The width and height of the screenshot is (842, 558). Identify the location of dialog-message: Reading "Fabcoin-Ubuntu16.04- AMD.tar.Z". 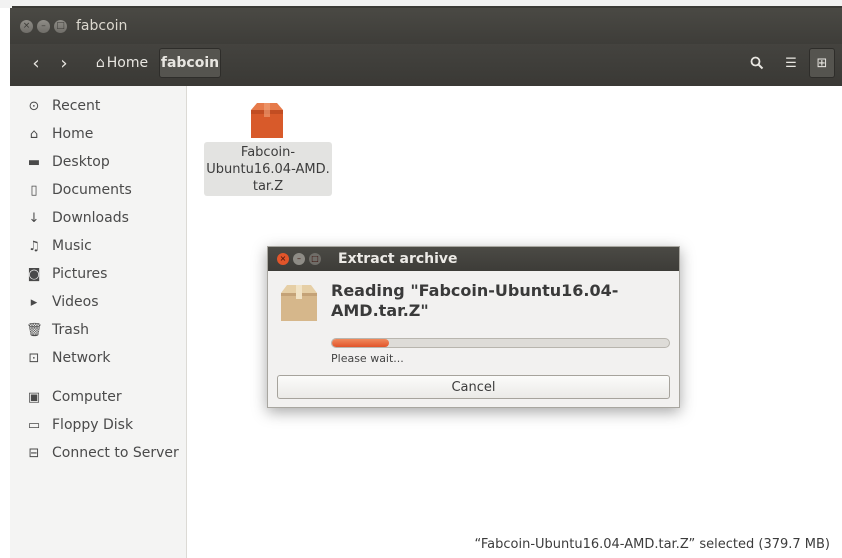
(496, 301).